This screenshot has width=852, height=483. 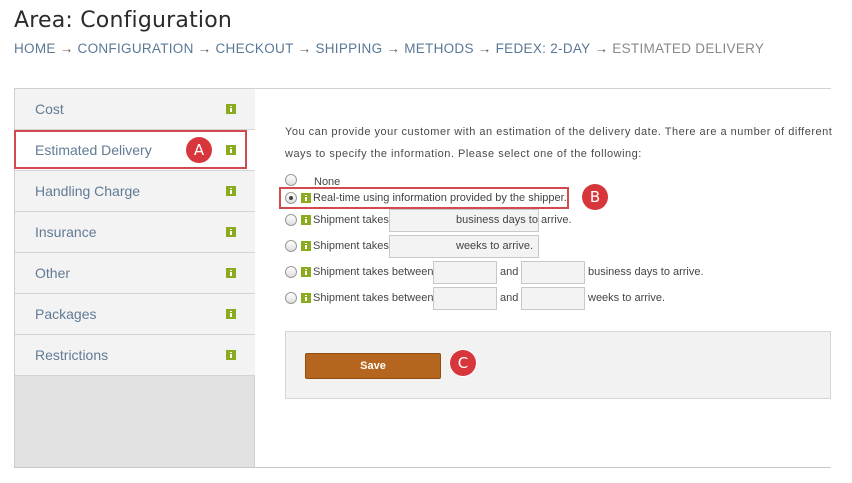 I want to click on option-weeks-between-and: and, so click(x=509, y=298).